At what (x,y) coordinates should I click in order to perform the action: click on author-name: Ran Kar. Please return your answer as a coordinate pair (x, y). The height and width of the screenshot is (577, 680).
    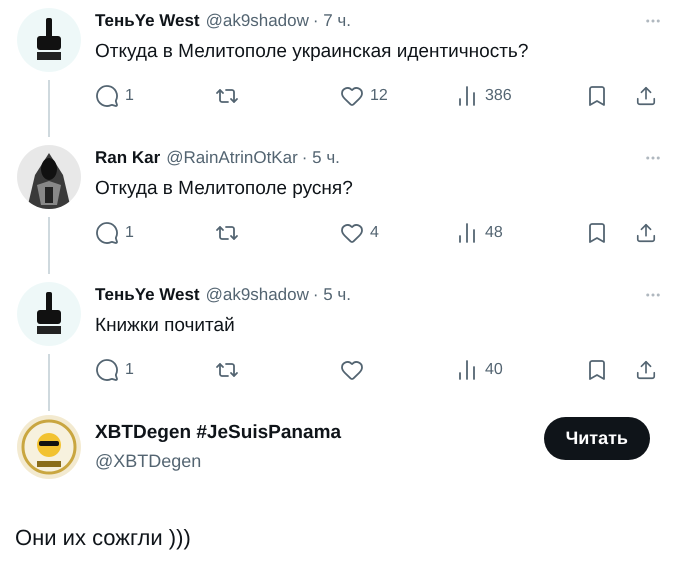
    Looking at the image, I should click on (127, 157).